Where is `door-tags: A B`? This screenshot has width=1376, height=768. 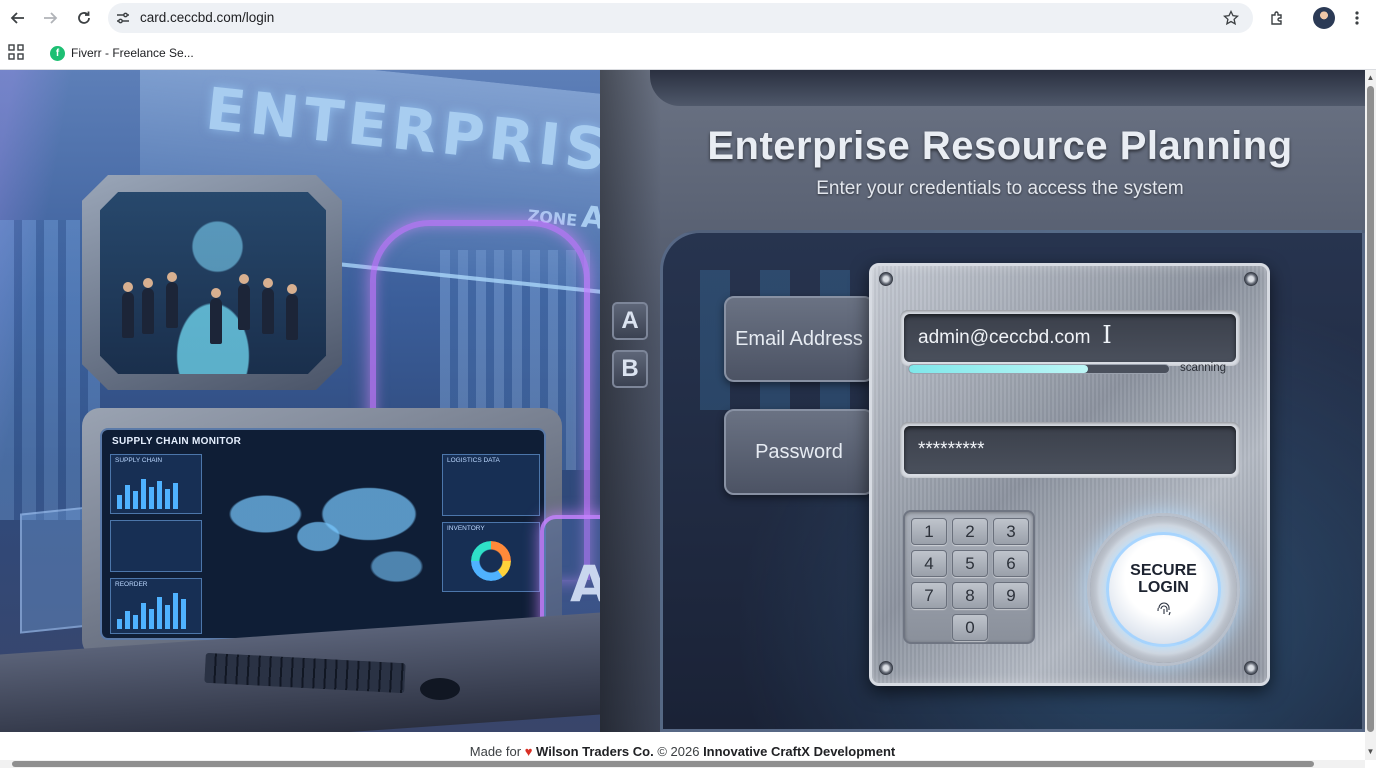
door-tags: A B is located at coordinates (630, 350).